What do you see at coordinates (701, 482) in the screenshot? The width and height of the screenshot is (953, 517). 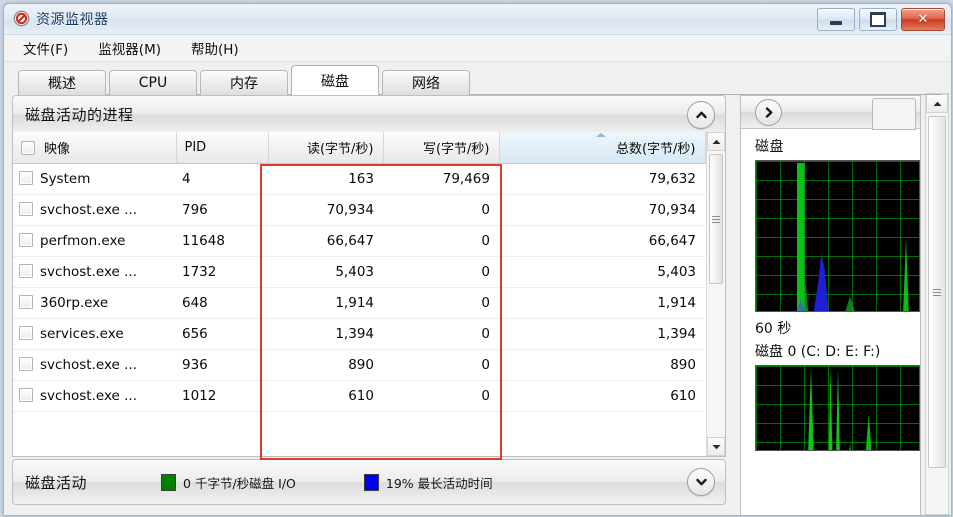 I see `chevron-down-icon` at bounding box center [701, 482].